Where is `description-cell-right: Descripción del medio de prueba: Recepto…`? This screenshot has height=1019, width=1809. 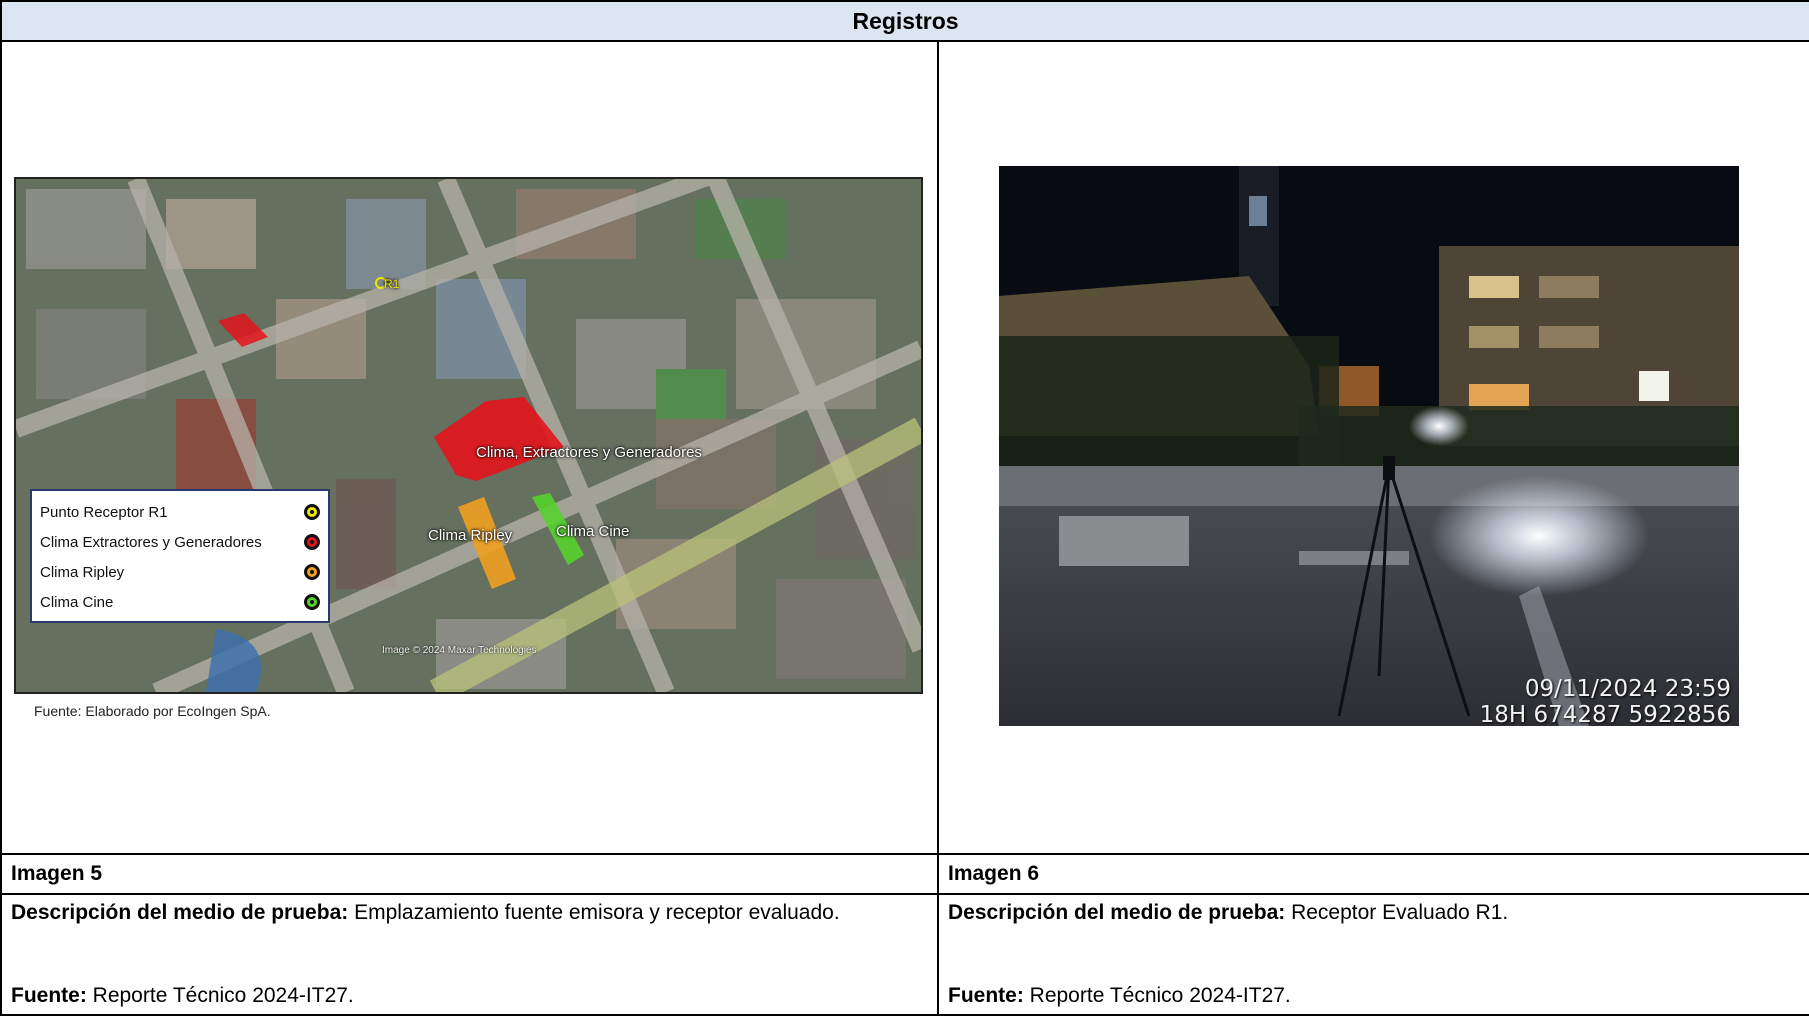 description-cell-right: Descripción del medio de prueba: Recepto… is located at coordinates (1373, 954).